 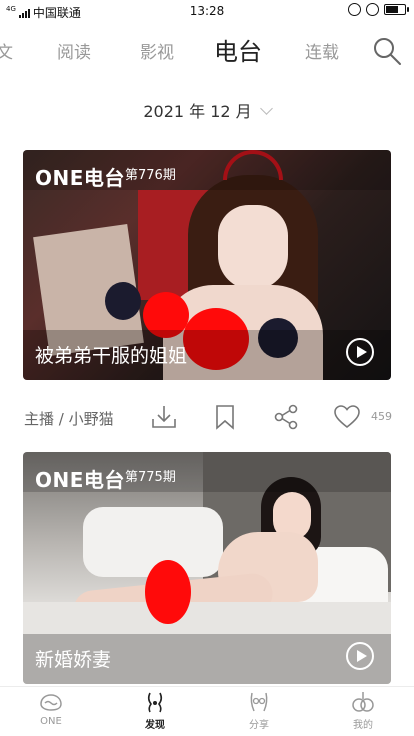 What do you see at coordinates (266, 108) in the screenshot?
I see `chevron-down-icon` at bounding box center [266, 108].